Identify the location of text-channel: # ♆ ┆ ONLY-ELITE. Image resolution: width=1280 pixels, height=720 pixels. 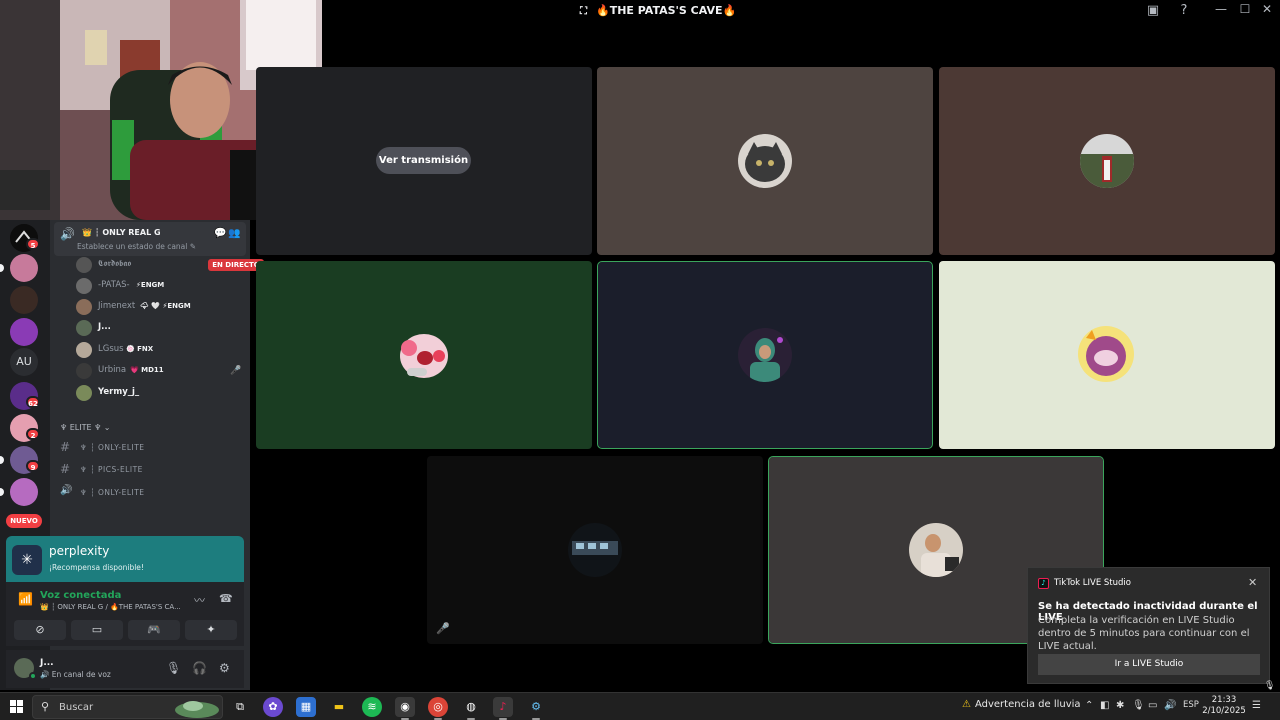
(148, 448).